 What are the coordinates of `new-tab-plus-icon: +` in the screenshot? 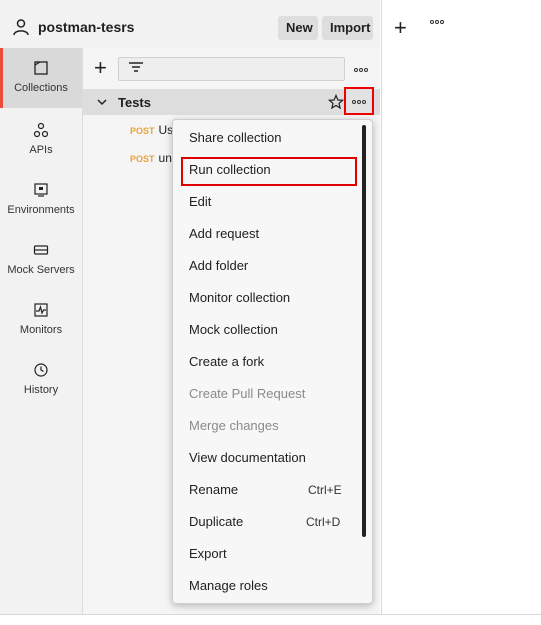 It's located at (400, 28).